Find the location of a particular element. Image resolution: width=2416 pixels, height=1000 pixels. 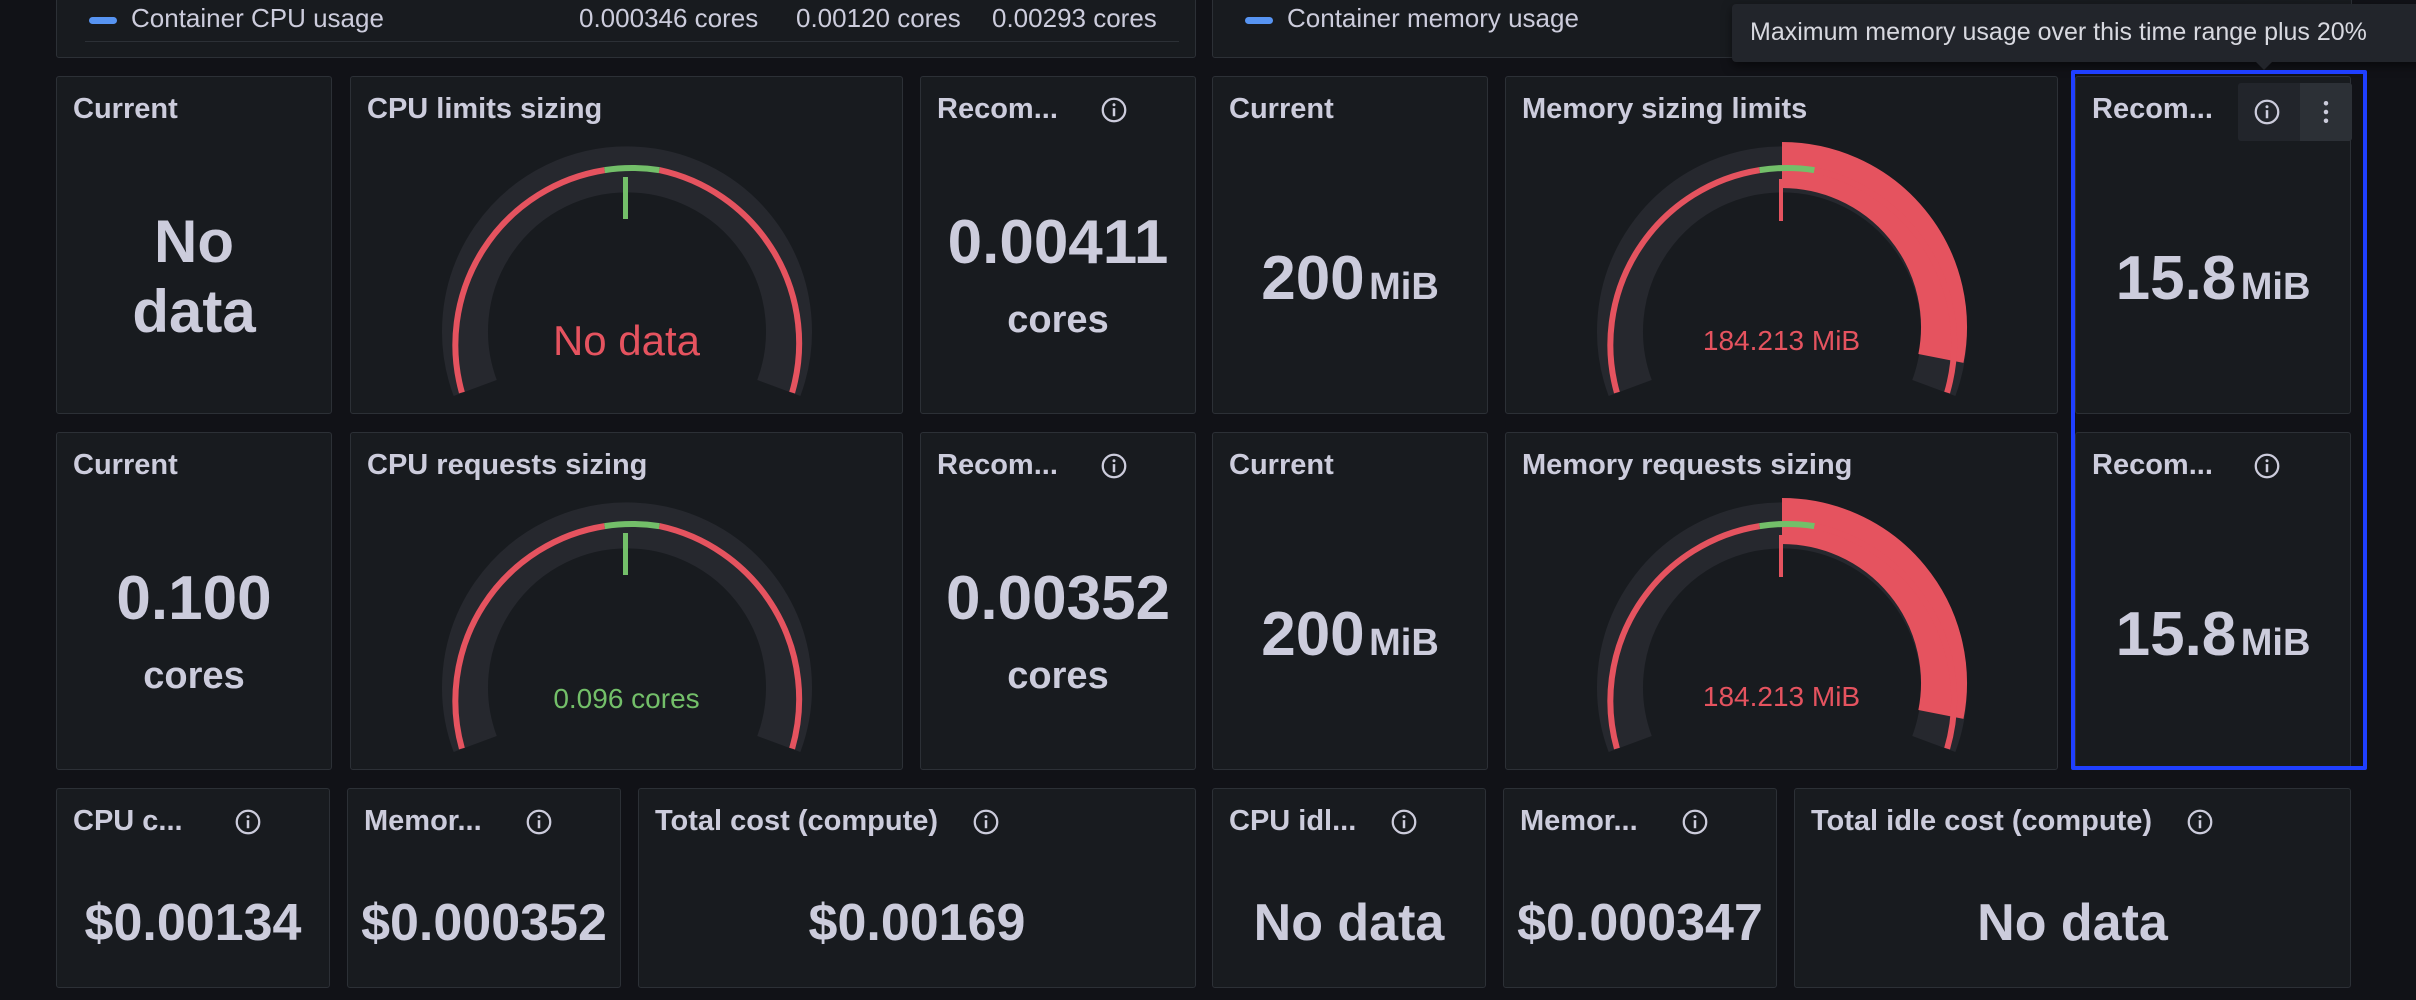

gauge-value: 0.096 cores is located at coordinates (626, 698).